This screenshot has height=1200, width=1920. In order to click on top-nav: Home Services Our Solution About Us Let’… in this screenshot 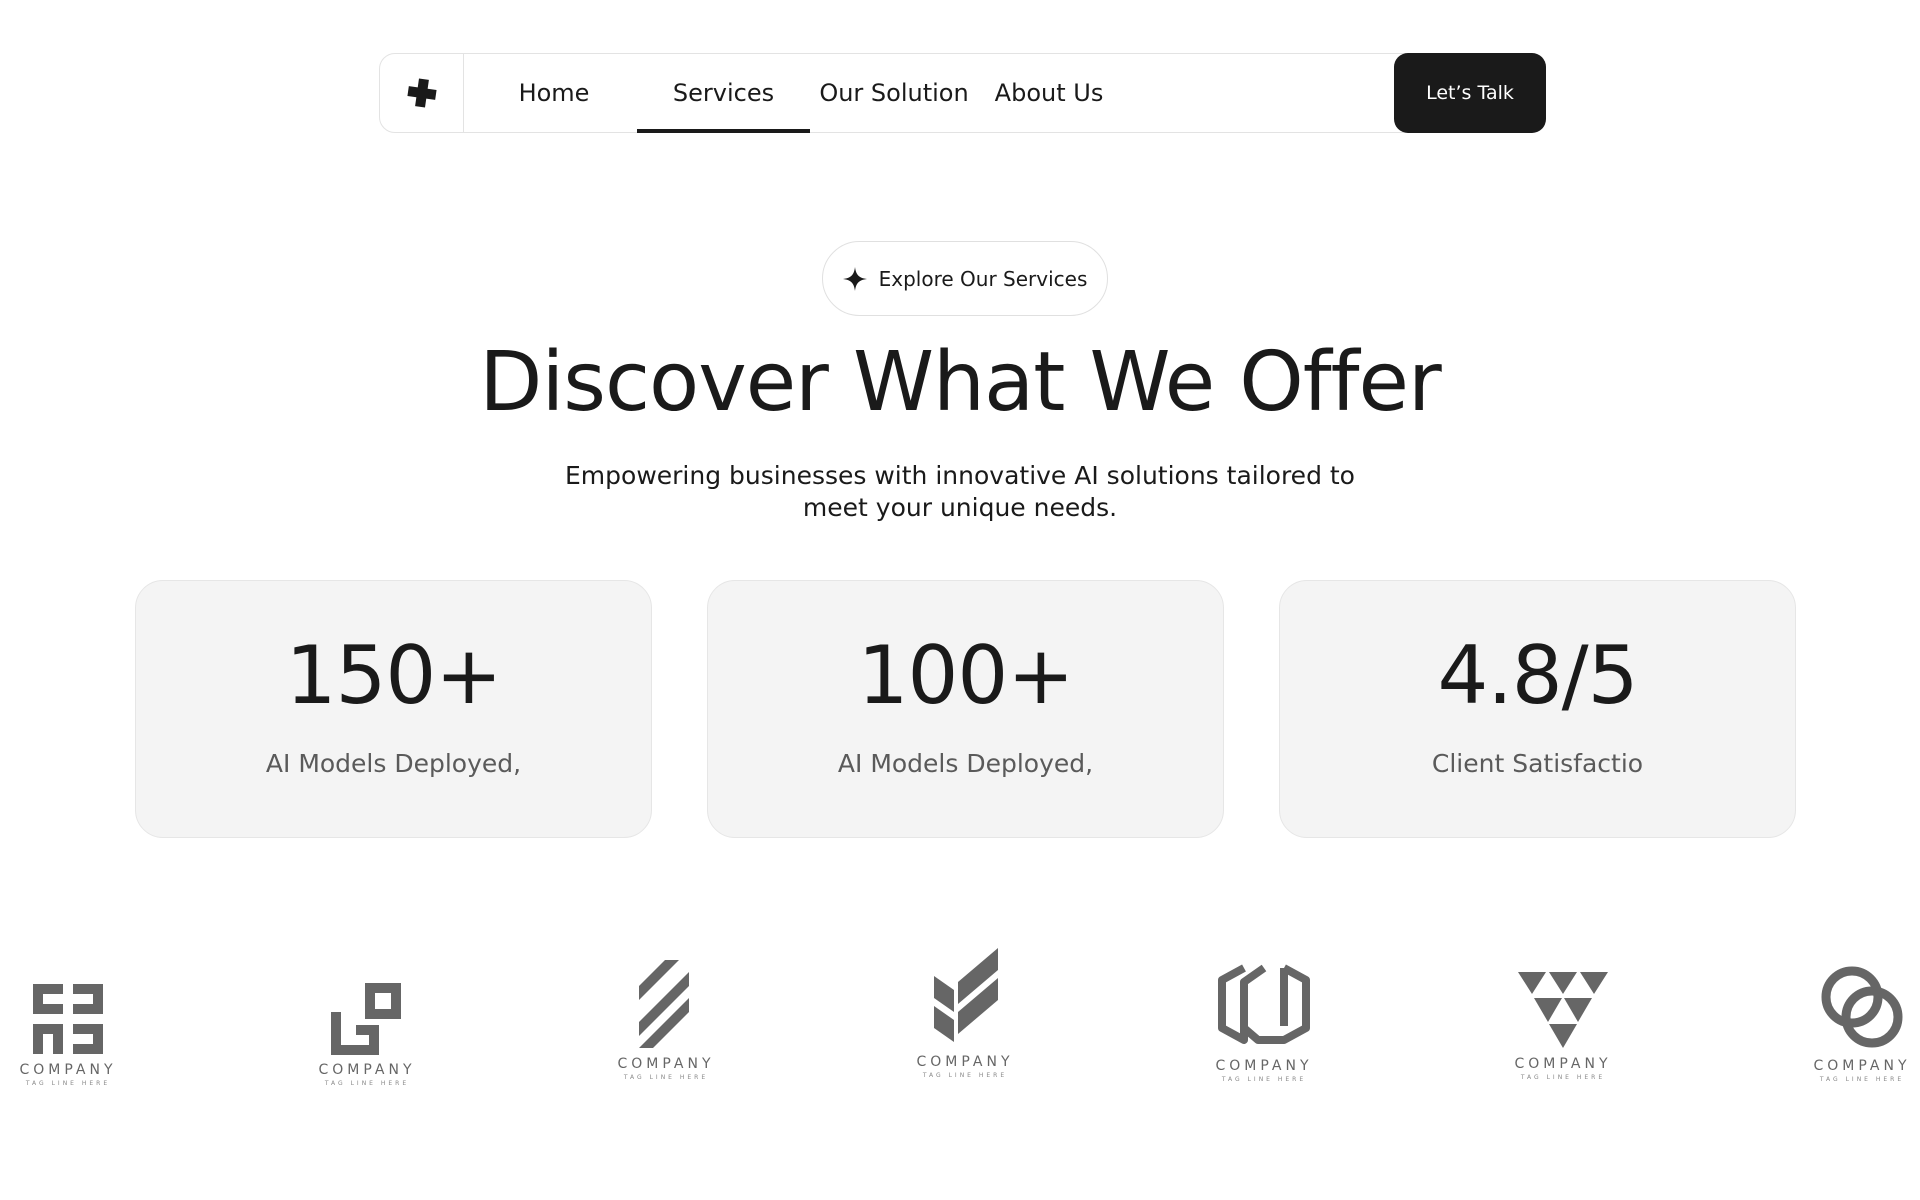, I will do `click(962, 93)`.